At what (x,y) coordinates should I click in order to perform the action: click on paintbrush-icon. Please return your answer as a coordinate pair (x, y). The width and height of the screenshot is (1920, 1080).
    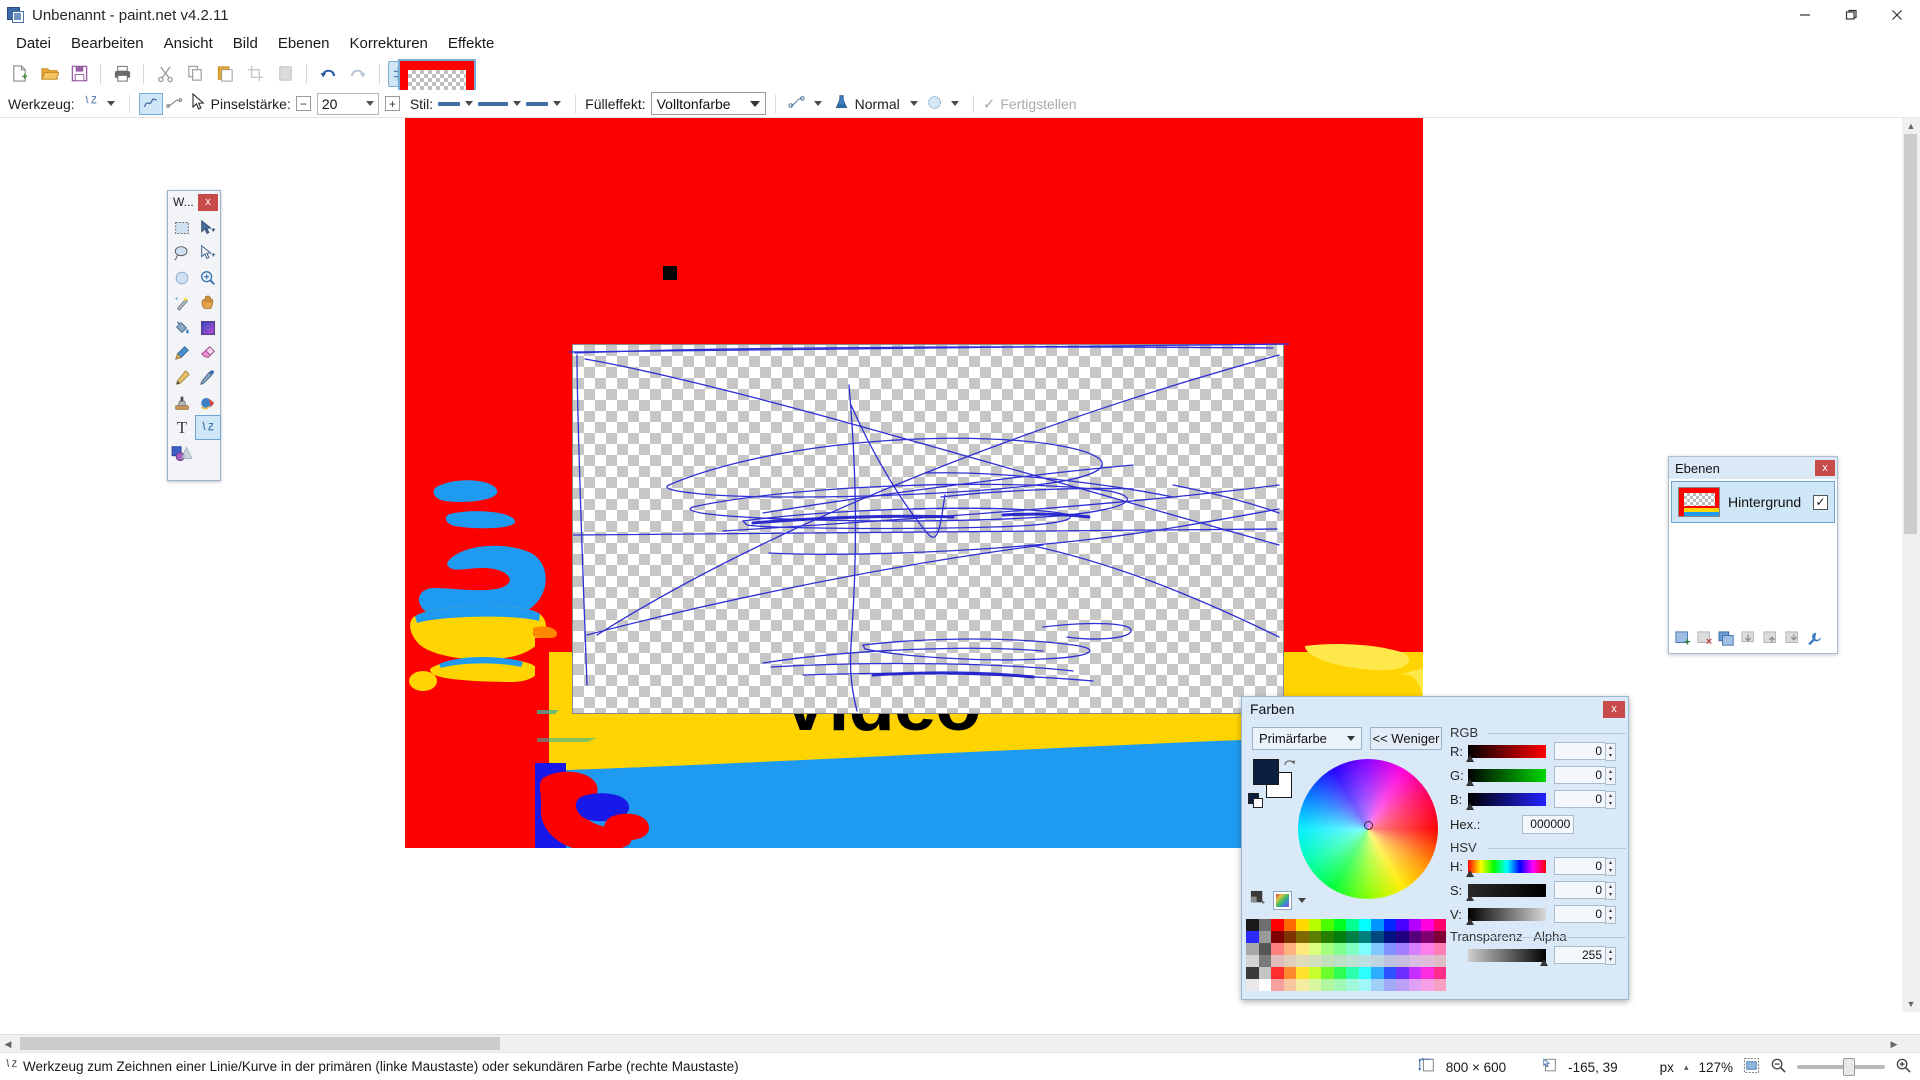
    Looking at the image, I should click on (182, 352).